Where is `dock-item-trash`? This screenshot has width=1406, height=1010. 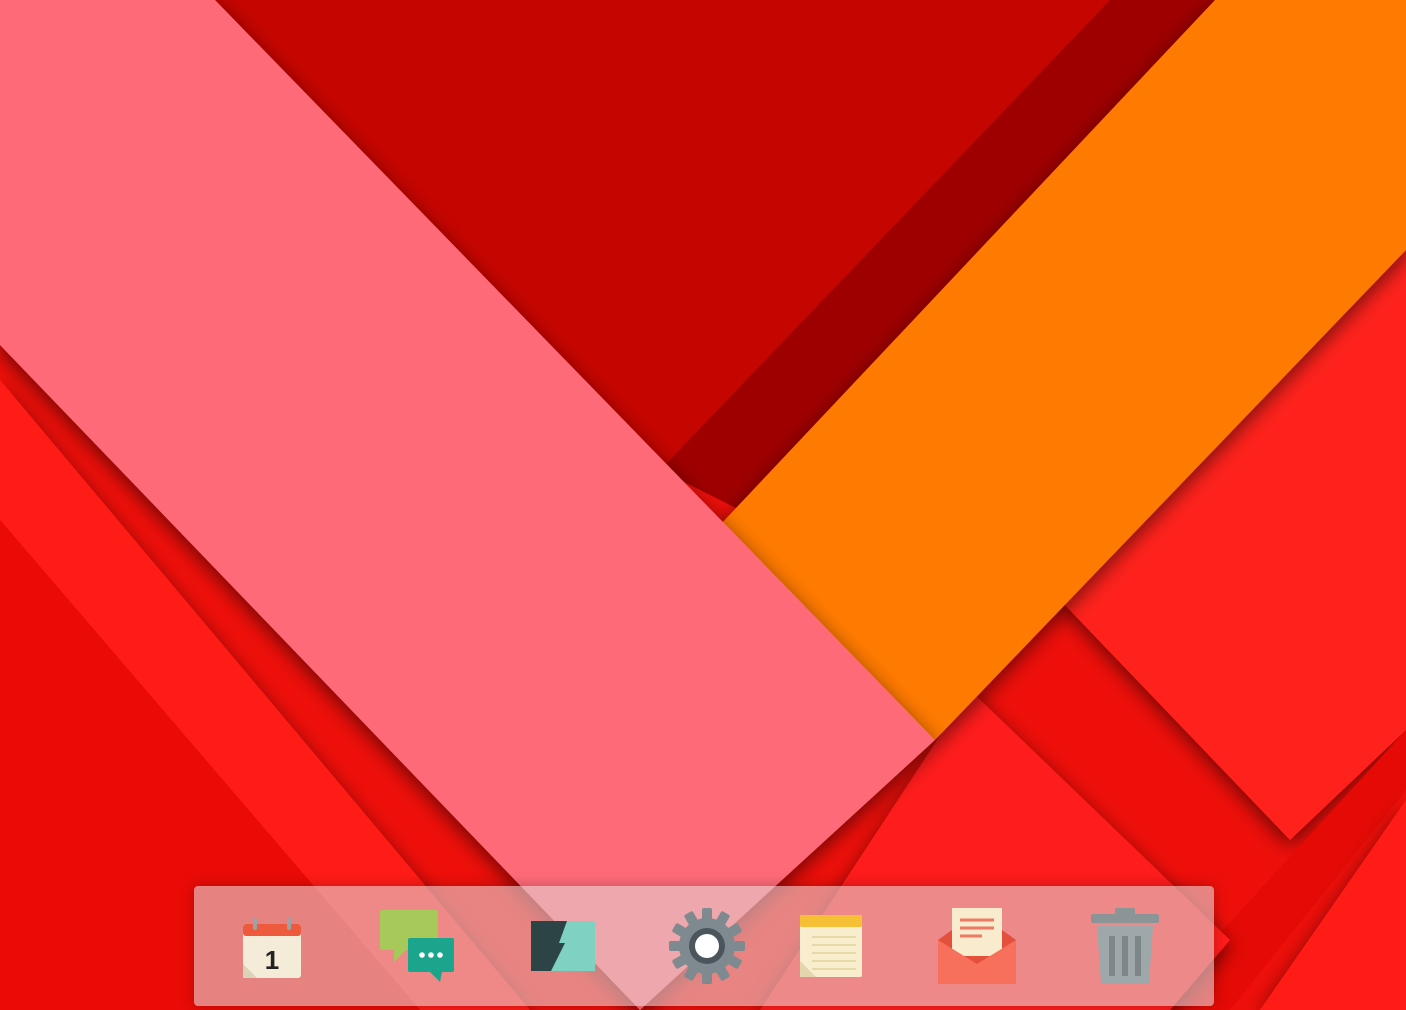 dock-item-trash is located at coordinates (1125, 946).